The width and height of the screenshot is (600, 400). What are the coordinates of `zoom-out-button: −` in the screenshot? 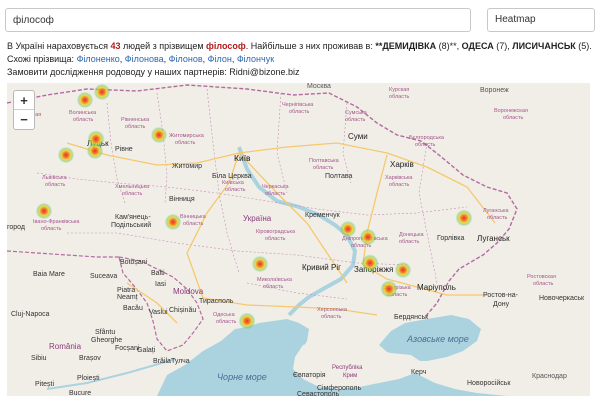 It's located at (24, 119).